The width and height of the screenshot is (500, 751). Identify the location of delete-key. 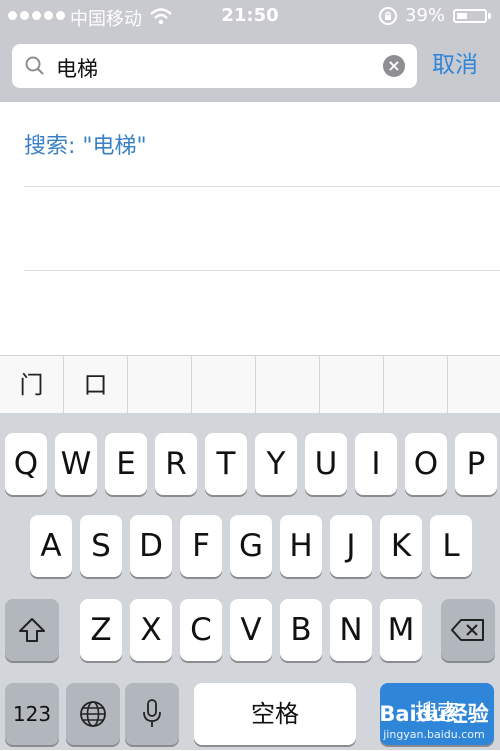
(468, 630).